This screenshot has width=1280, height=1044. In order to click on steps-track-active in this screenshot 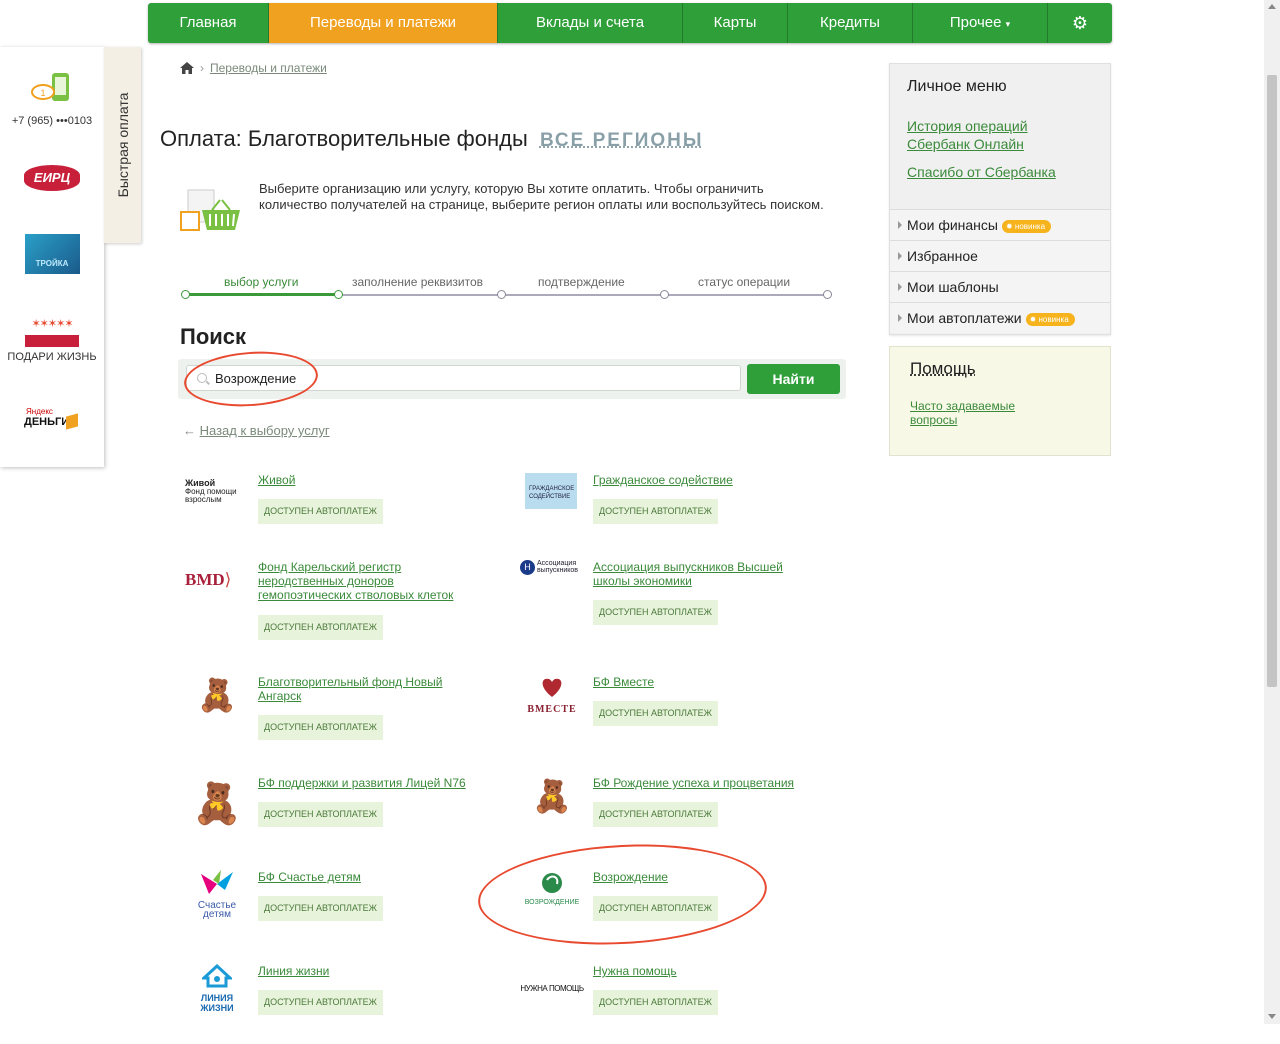, I will do `click(261, 294)`.